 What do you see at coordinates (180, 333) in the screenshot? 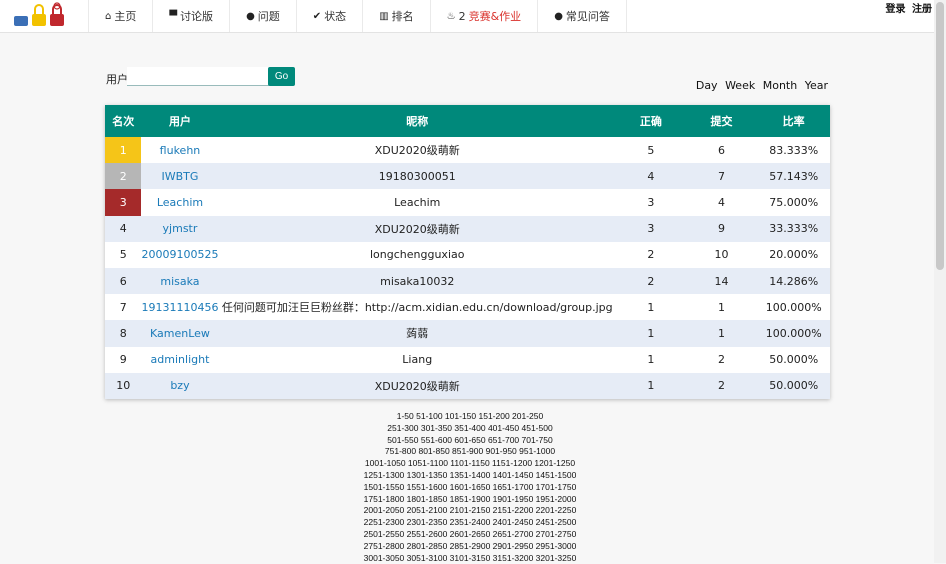
I see `user-link: KamenLew` at bounding box center [180, 333].